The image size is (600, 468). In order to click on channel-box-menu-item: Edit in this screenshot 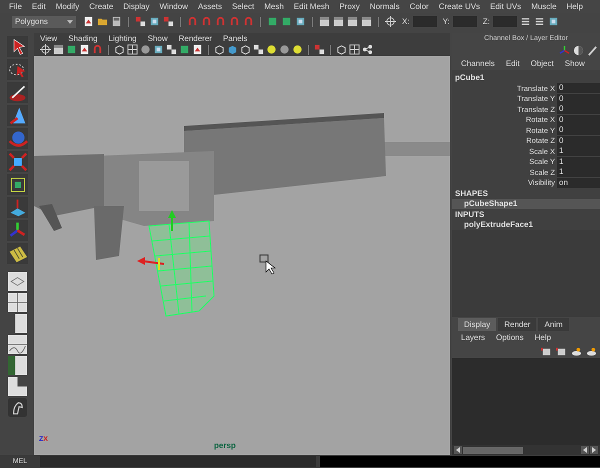, I will do `click(513, 63)`.